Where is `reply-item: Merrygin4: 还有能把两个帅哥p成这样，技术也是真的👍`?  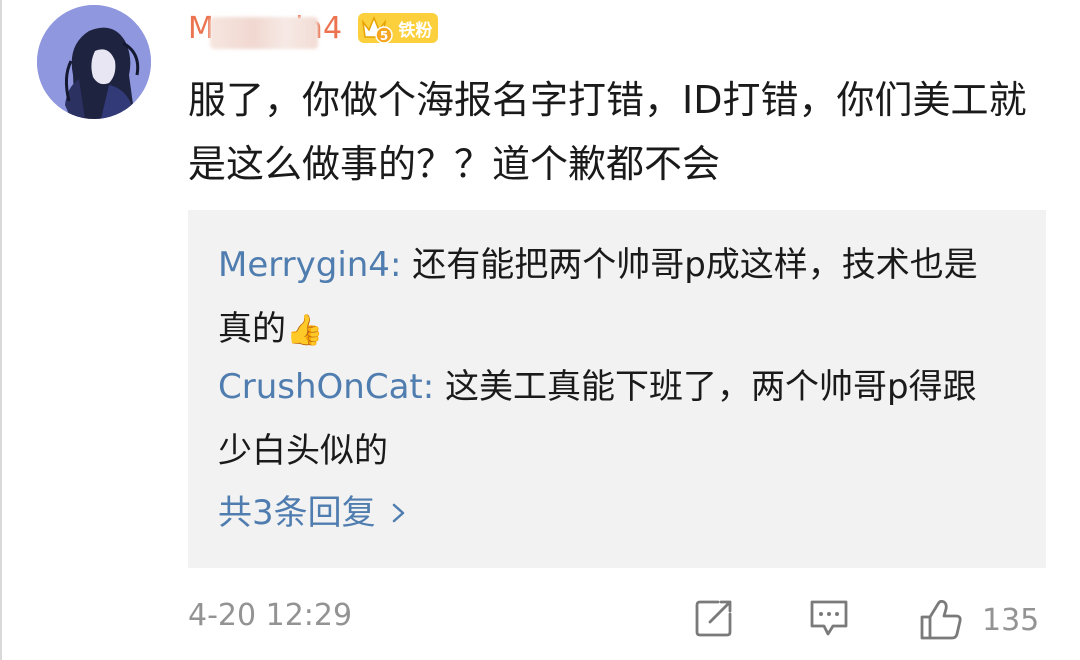 reply-item: Merrygin4: 还有能把两个帅哥p成这样，技术也是真的👍 is located at coordinates (613, 298).